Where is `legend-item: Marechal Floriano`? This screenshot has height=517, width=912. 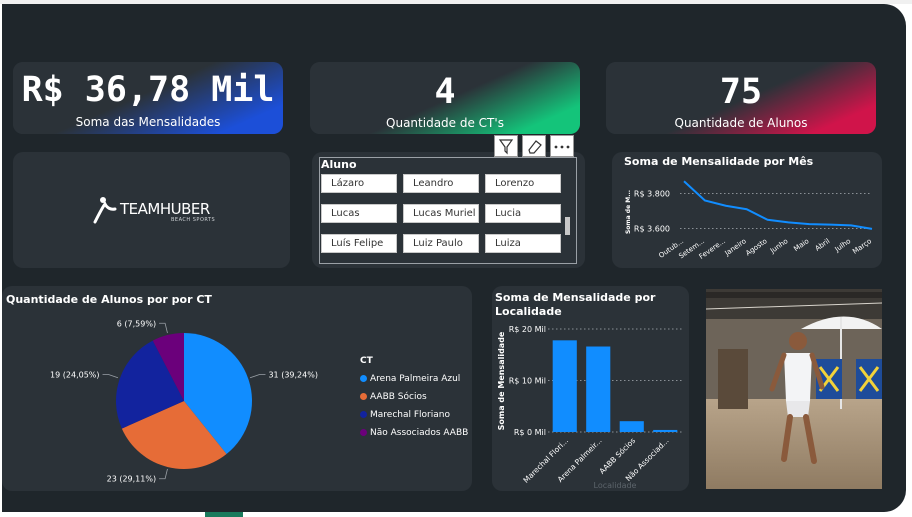 legend-item: Marechal Floriano is located at coordinates (405, 415).